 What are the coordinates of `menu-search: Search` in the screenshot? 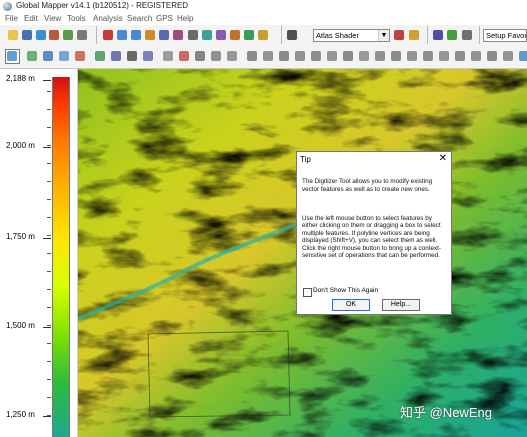 It's located at (139, 18).